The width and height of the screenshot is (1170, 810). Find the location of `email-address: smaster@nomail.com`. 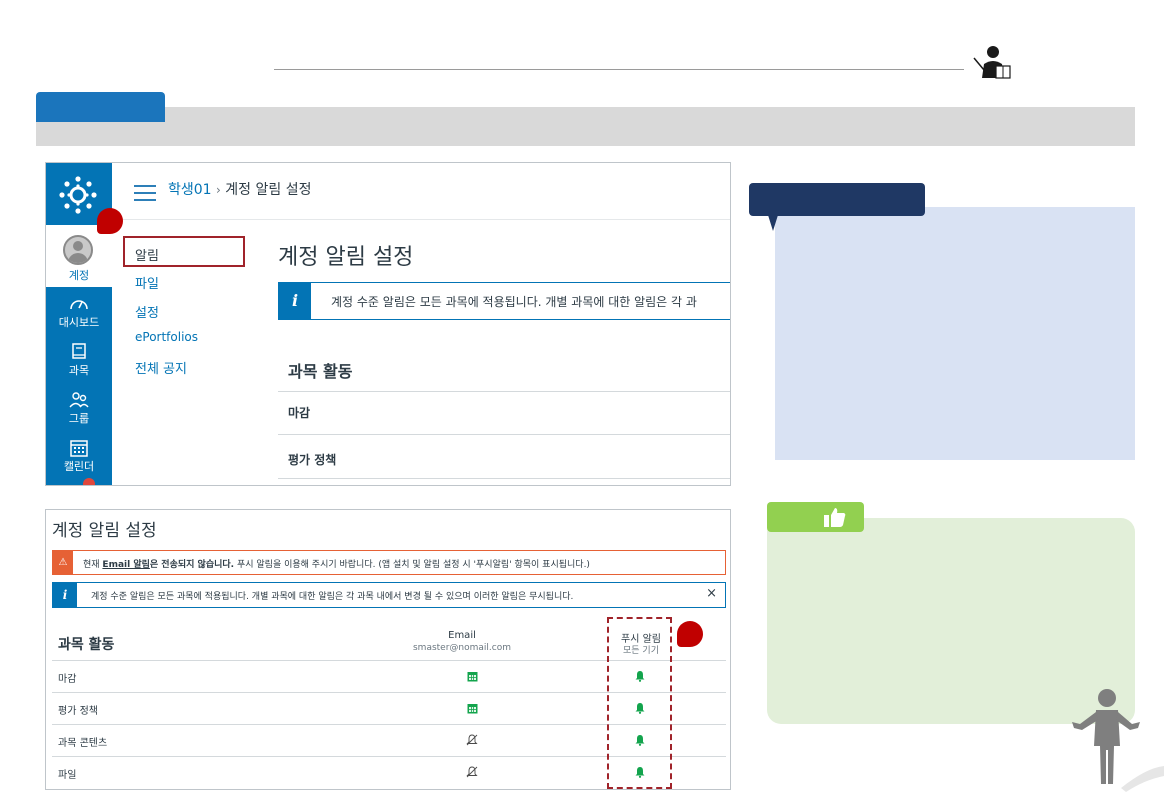

email-address: smaster@nomail.com is located at coordinates (461, 648).